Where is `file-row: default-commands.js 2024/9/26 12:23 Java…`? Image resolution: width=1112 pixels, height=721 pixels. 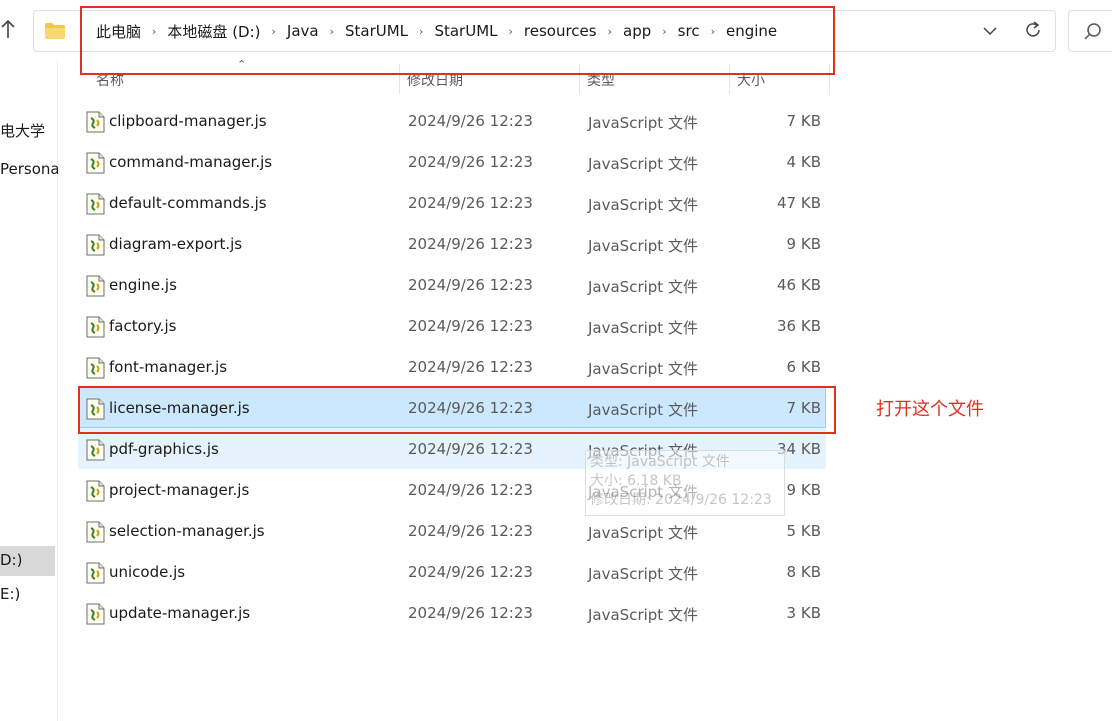
file-row: default-commands.js 2024/9/26 12:23 Java… is located at coordinates (452, 202).